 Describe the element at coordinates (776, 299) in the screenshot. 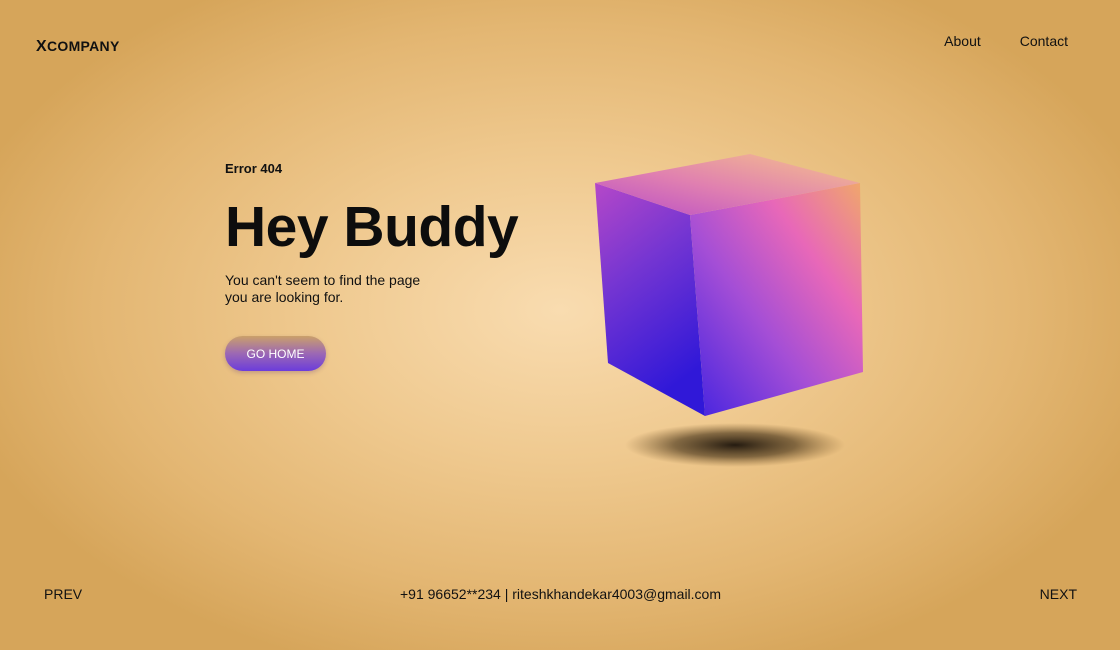

I see `cube-right-face` at that location.